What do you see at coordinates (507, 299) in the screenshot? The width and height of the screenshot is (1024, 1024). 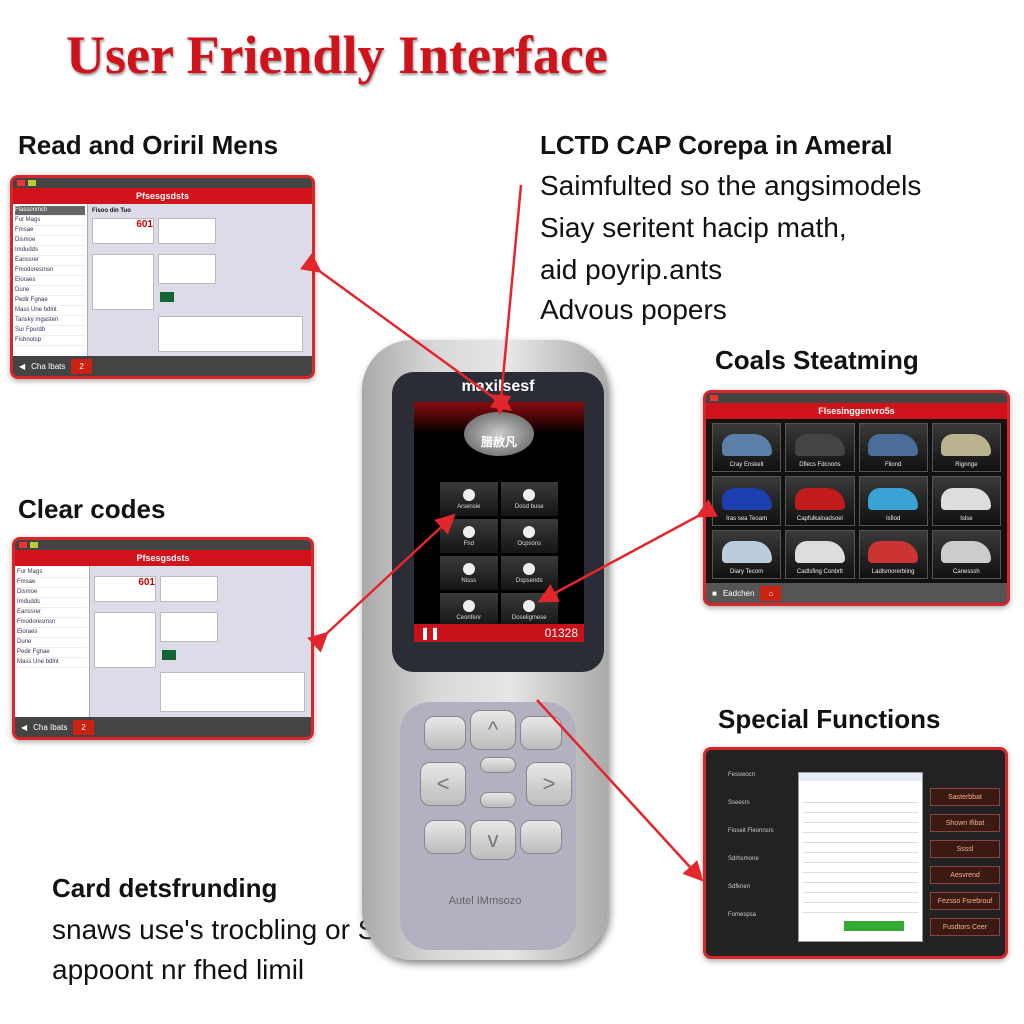 I see `arrow-lctd` at bounding box center [507, 299].